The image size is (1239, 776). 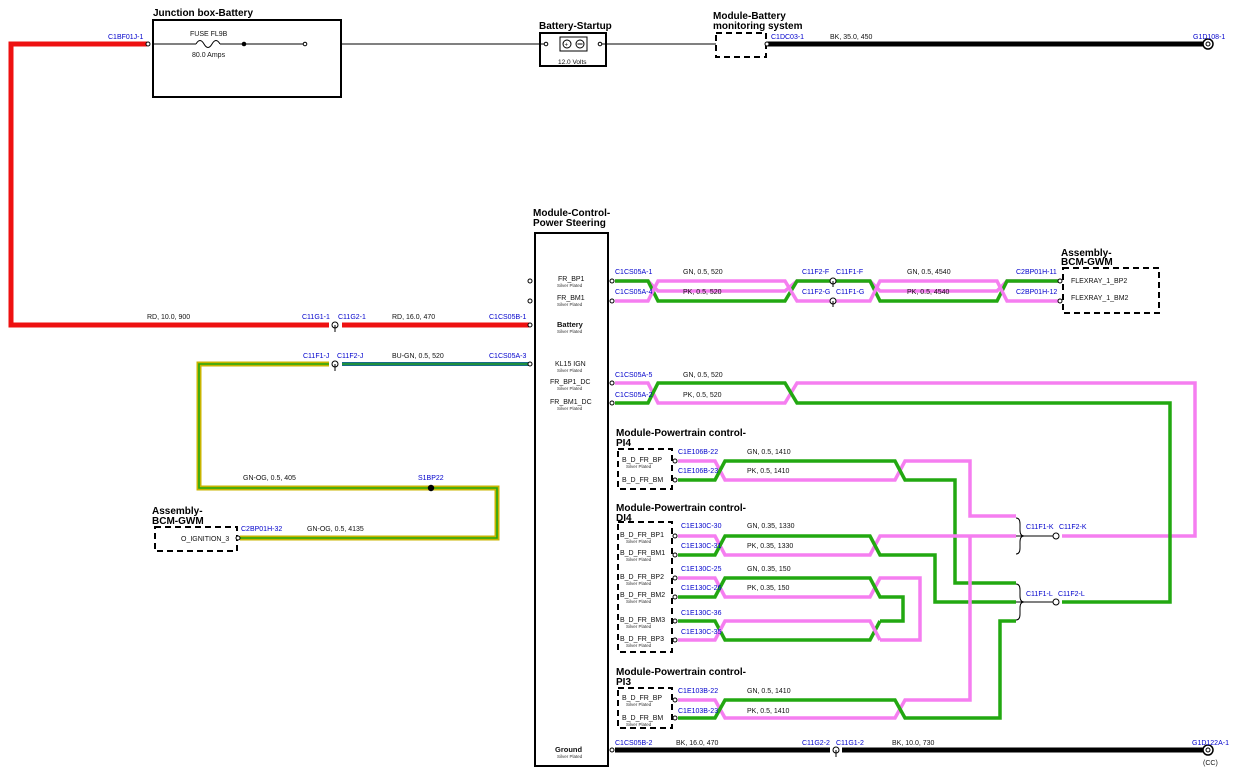 I want to click on pin-di4-bm2: B_D_FR_BM2, so click(x=642, y=595).